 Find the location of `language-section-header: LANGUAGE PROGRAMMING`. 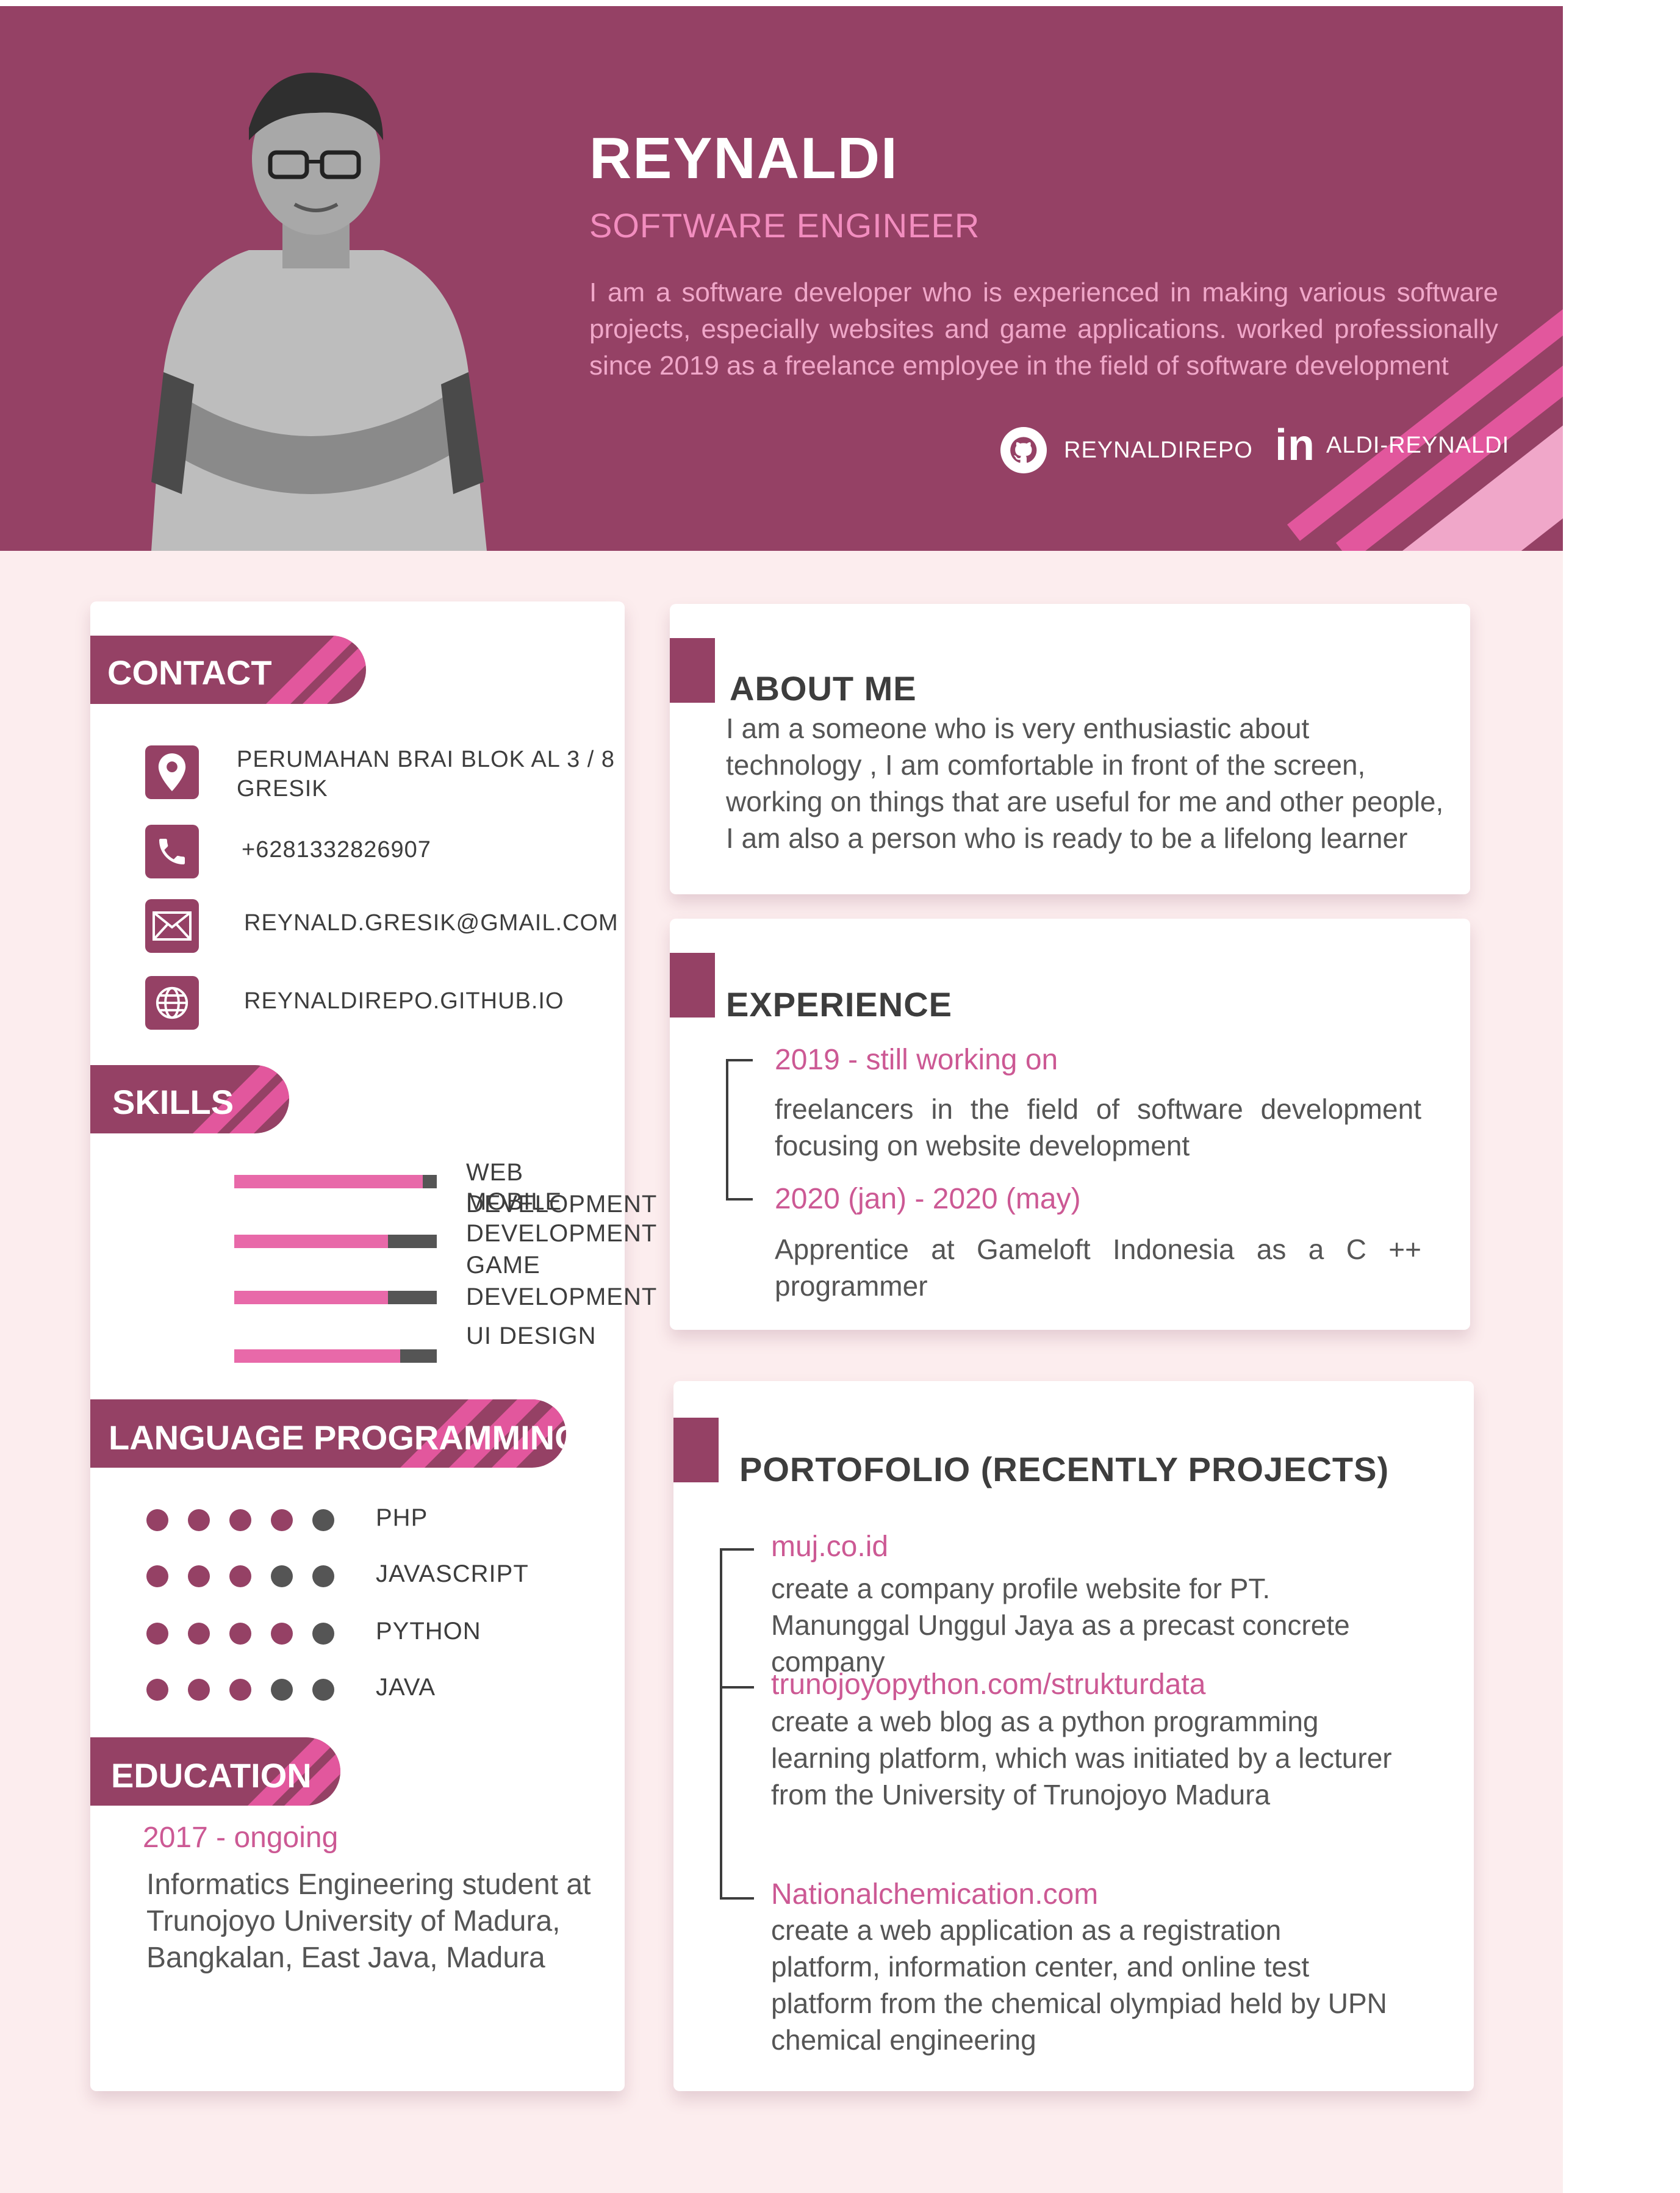

language-section-header: LANGUAGE PROGRAMMING is located at coordinates (328, 1433).